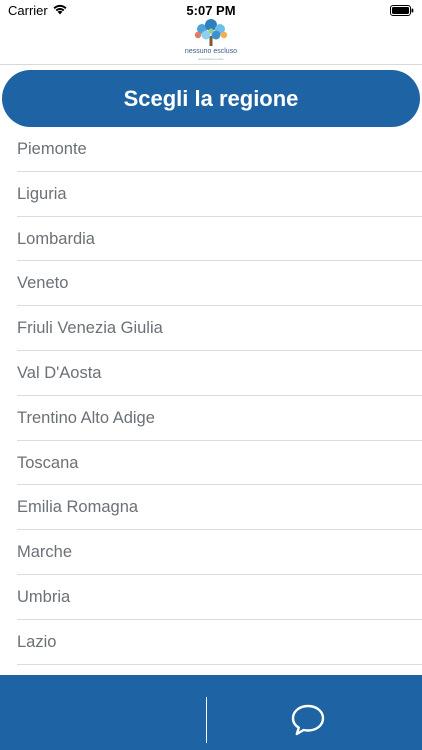 The width and height of the screenshot is (422, 750). Describe the element at coordinates (211, 712) in the screenshot. I see `bottom-bar` at that location.